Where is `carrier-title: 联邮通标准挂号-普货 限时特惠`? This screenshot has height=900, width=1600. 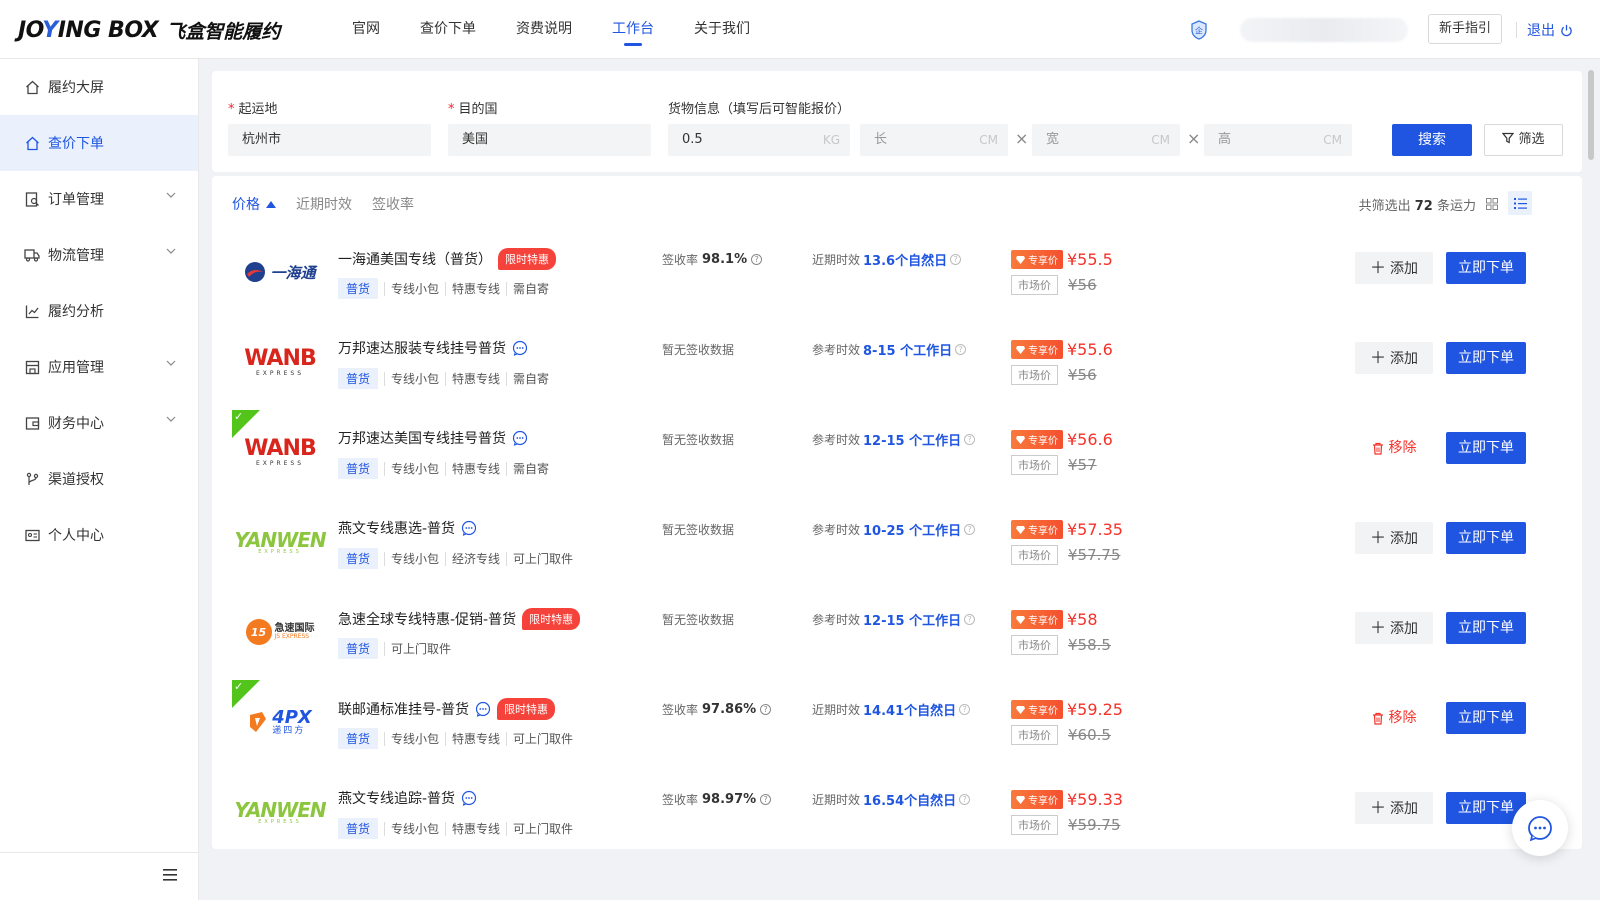 carrier-title: 联邮通标准挂号-普货 限时特惠 is located at coordinates (447, 709).